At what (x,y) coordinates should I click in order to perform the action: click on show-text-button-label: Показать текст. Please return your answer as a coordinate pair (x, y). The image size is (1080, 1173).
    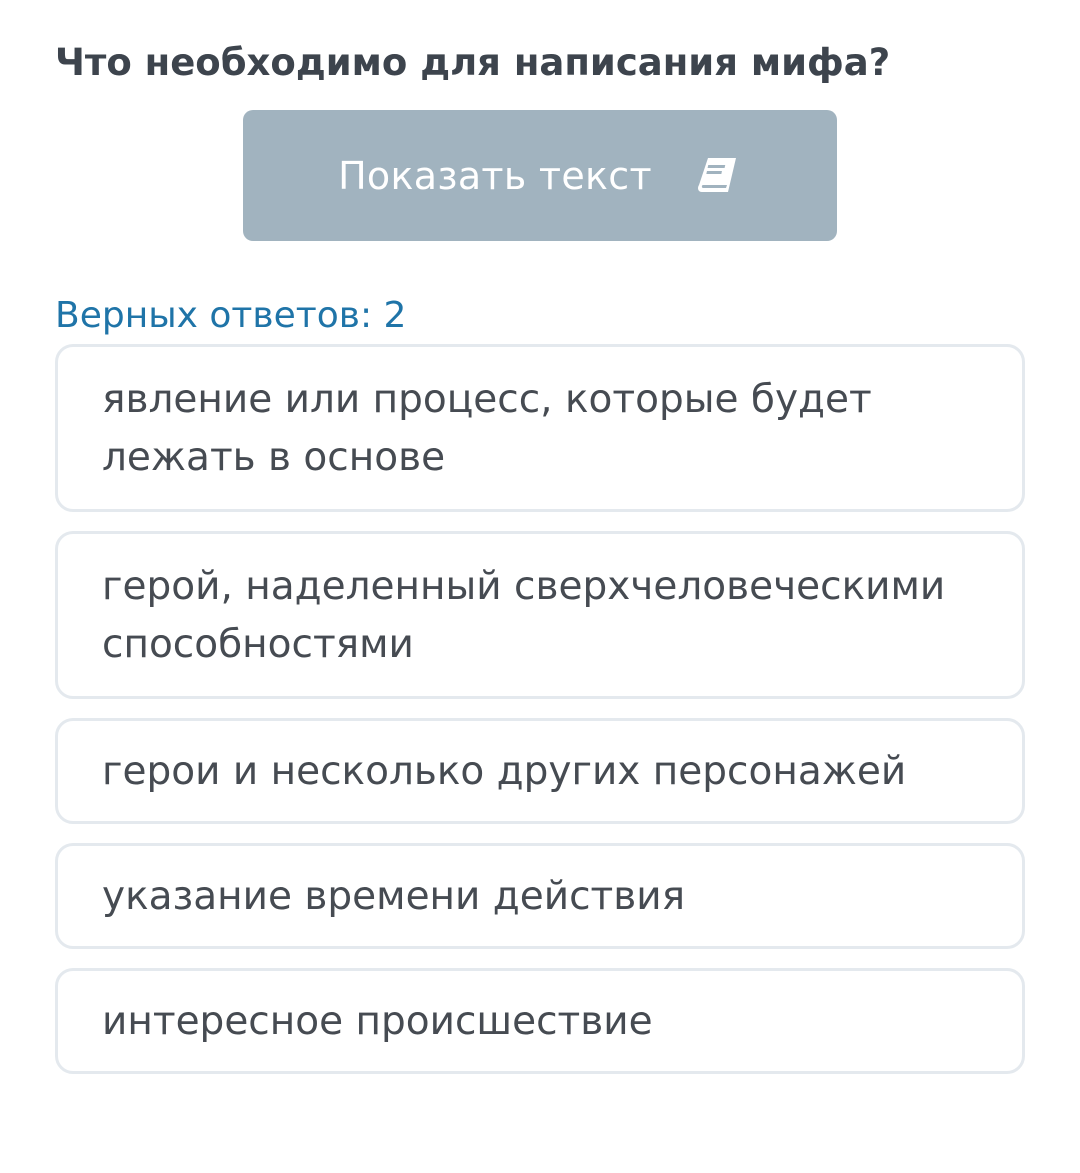
    Looking at the image, I should click on (495, 175).